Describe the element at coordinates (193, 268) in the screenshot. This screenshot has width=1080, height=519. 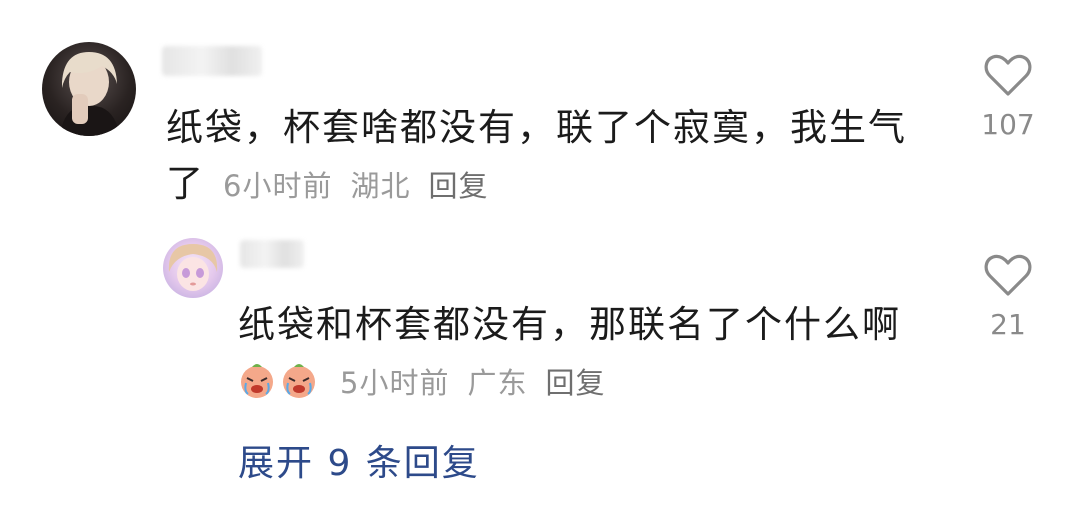
I see `reply-avatar` at that location.